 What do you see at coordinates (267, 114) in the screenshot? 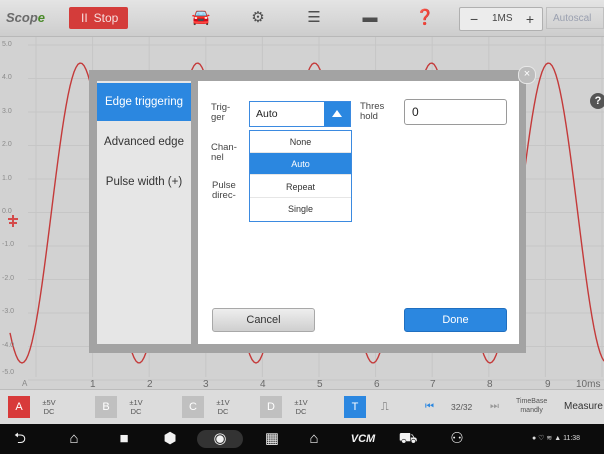
I see `trigger-mode-value: Auto` at bounding box center [267, 114].